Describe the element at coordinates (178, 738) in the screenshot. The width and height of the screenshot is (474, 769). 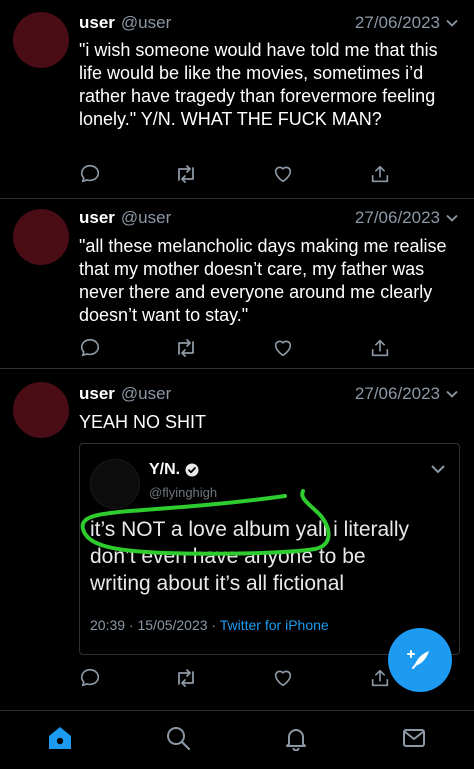
I see `search-icon` at that location.